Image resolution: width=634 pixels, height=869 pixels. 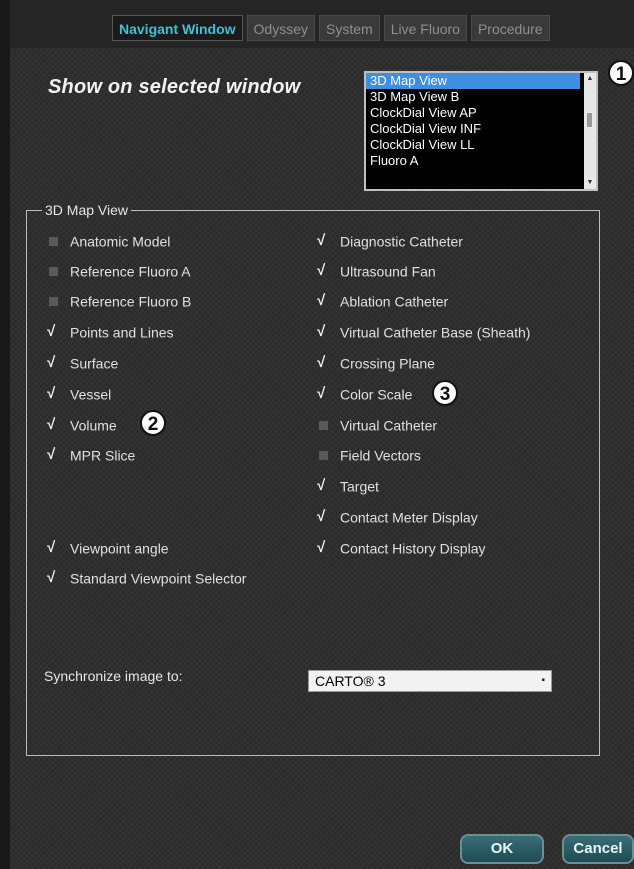 What do you see at coordinates (349, 28) in the screenshot?
I see `tab-system: System` at bounding box center [349, 28].